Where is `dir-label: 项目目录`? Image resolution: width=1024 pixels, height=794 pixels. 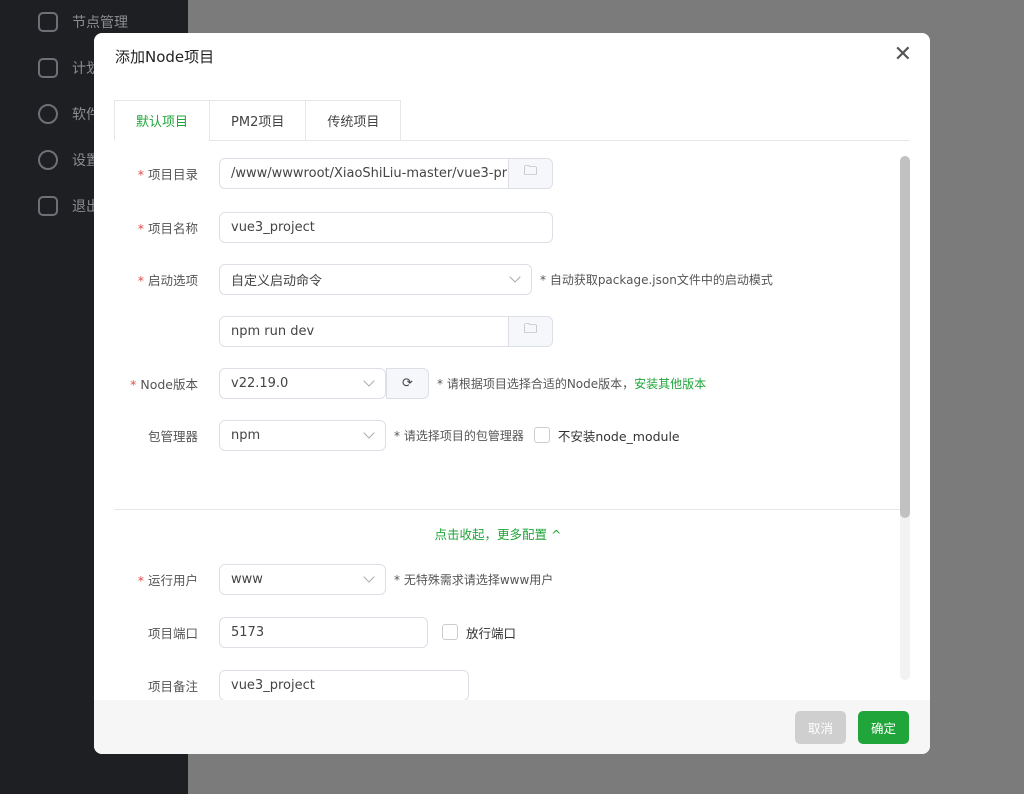 dir-label: 项目目录 is located at coordinates (172, 174).